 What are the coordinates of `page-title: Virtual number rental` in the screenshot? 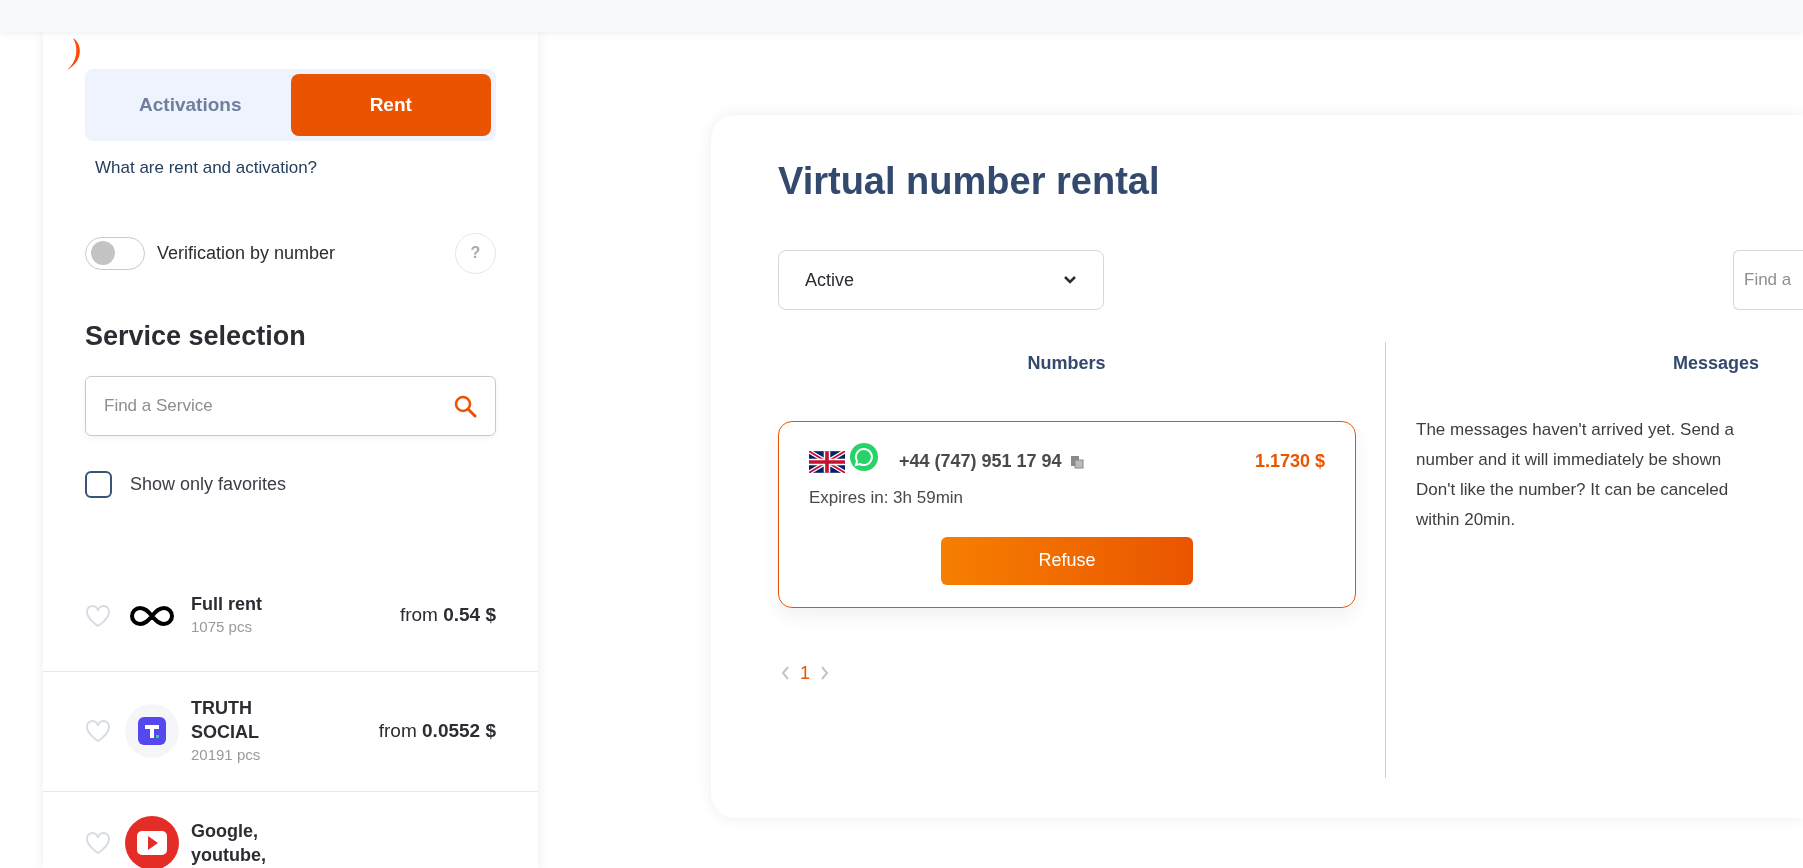 It's located at (969, 181).